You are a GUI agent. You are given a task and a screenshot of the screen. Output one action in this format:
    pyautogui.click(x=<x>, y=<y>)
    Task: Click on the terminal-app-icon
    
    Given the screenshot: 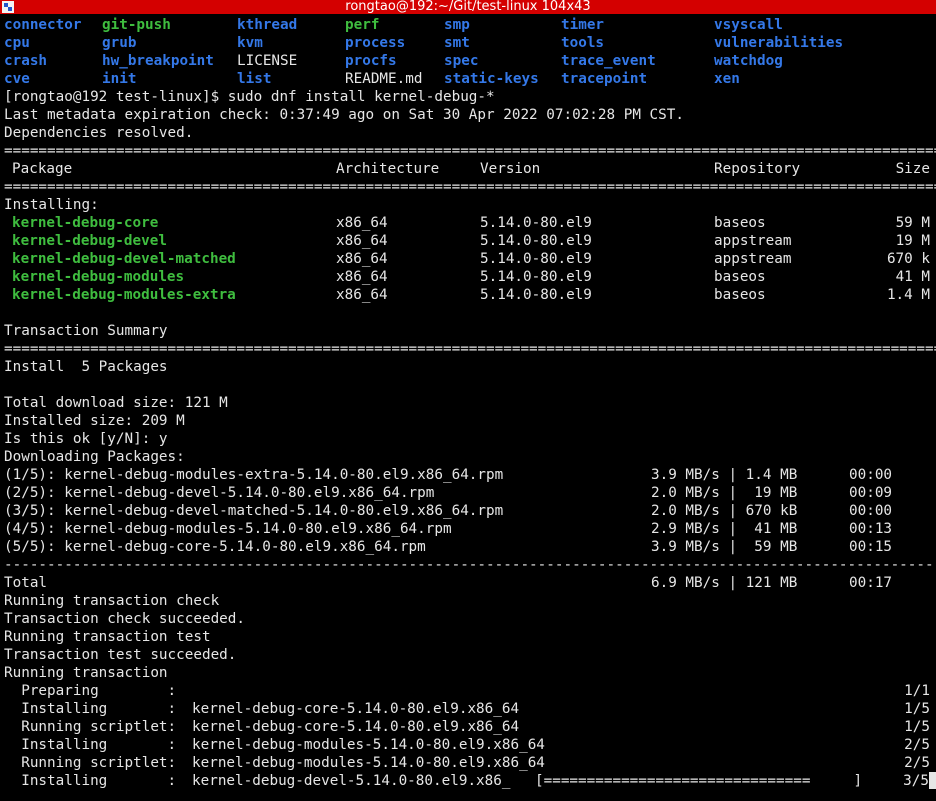 What is the action you would take?
    pyautogui.click(x=8, y=7)
    